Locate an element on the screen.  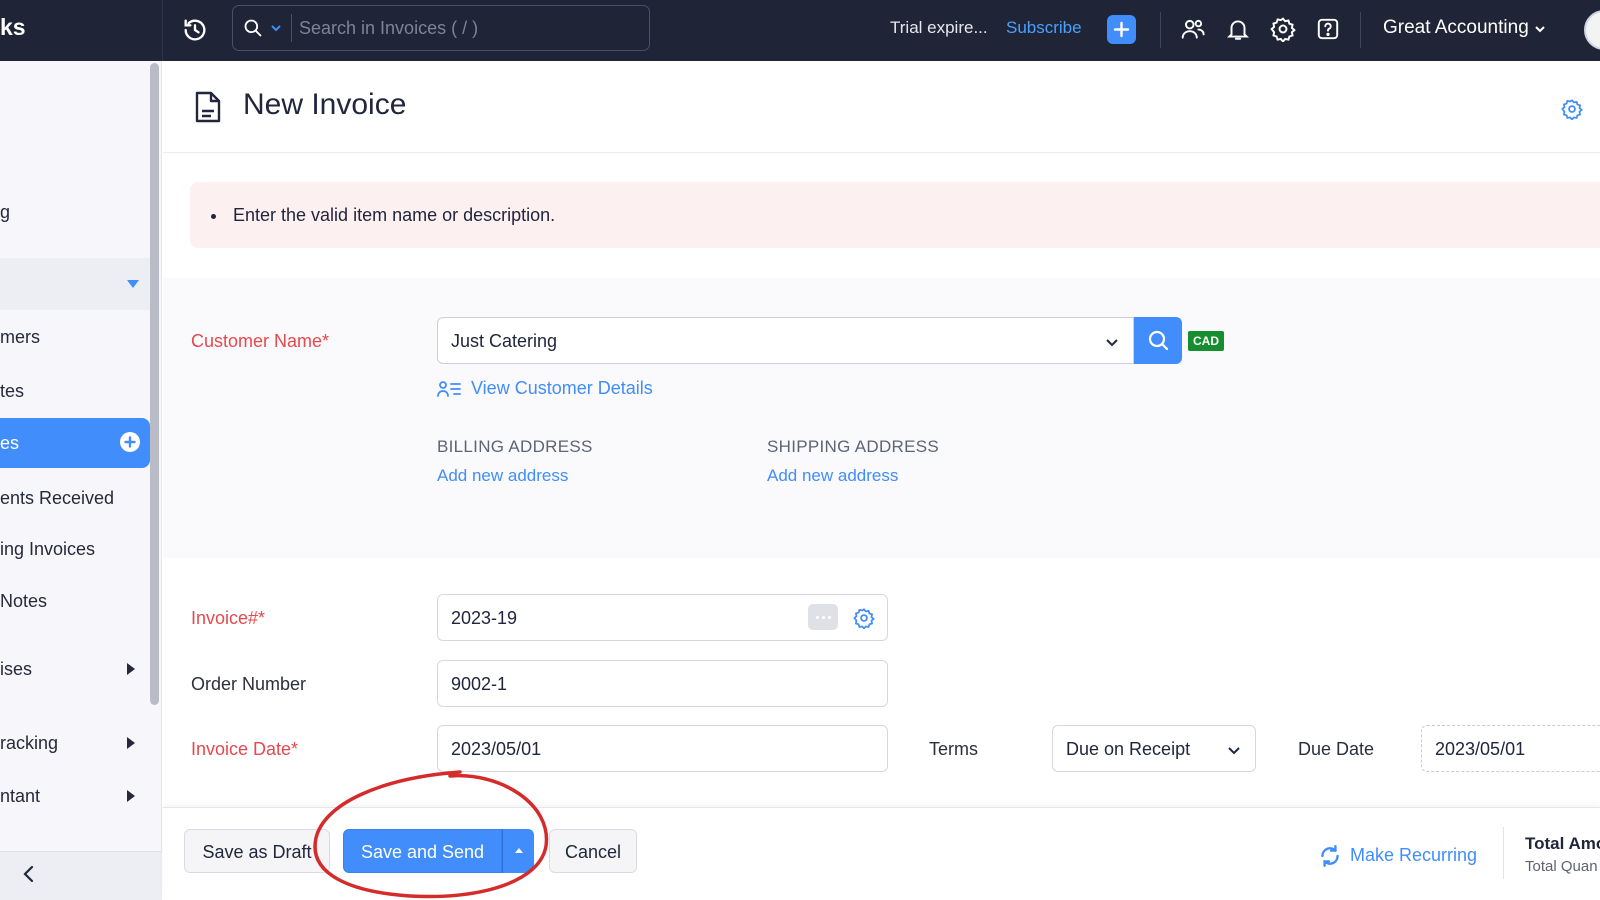
sidebar-item-label: ntant is located at coordinates (20, 796).